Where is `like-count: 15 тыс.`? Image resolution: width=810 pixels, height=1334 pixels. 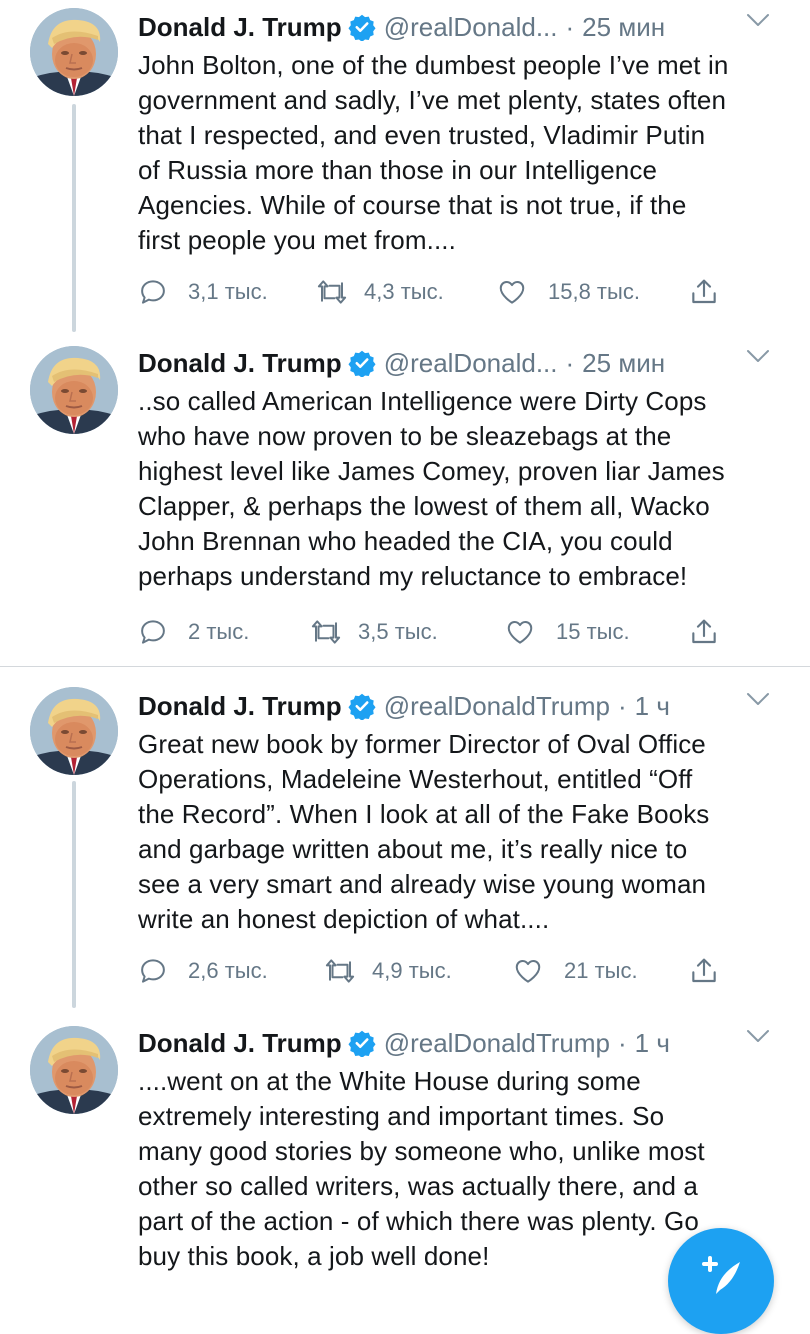
like-count: 15 тыс. is located at coordinates (593, 631).